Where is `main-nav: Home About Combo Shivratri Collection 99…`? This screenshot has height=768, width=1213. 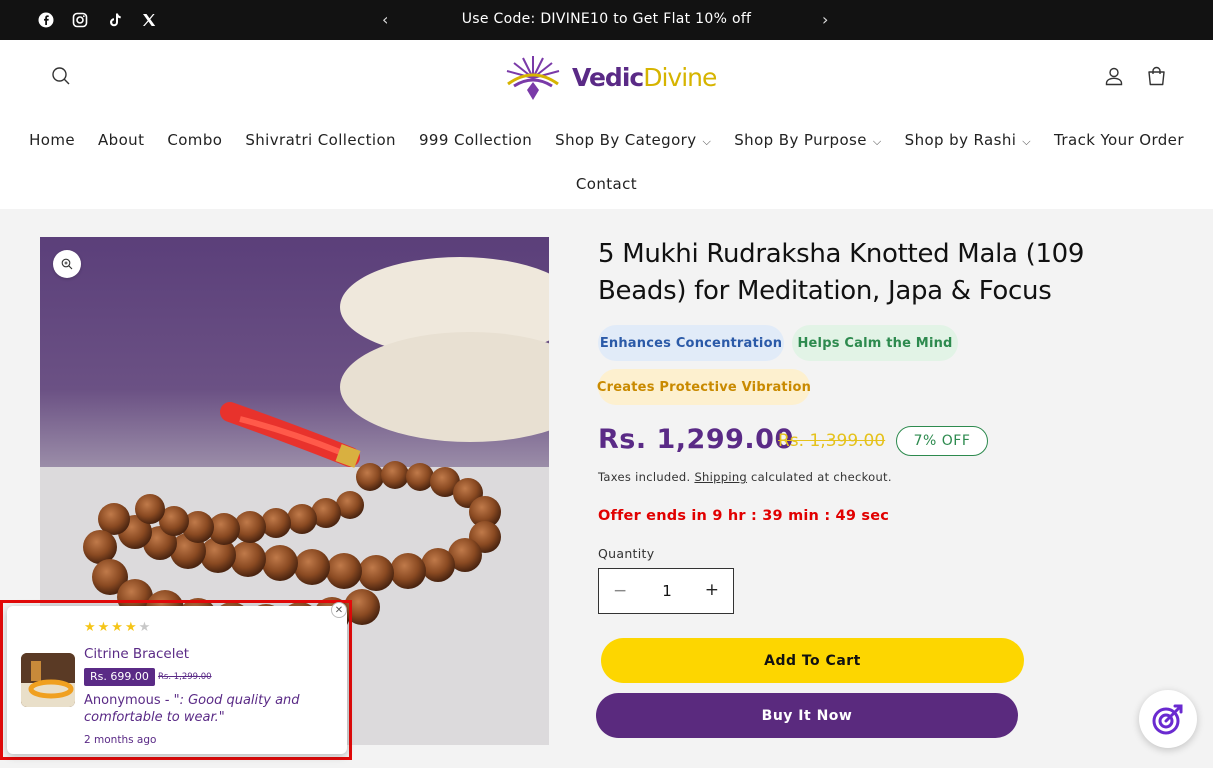 main-nav: Home About Combo Shivratri Collection 99… is located at coordinates (606, 140).